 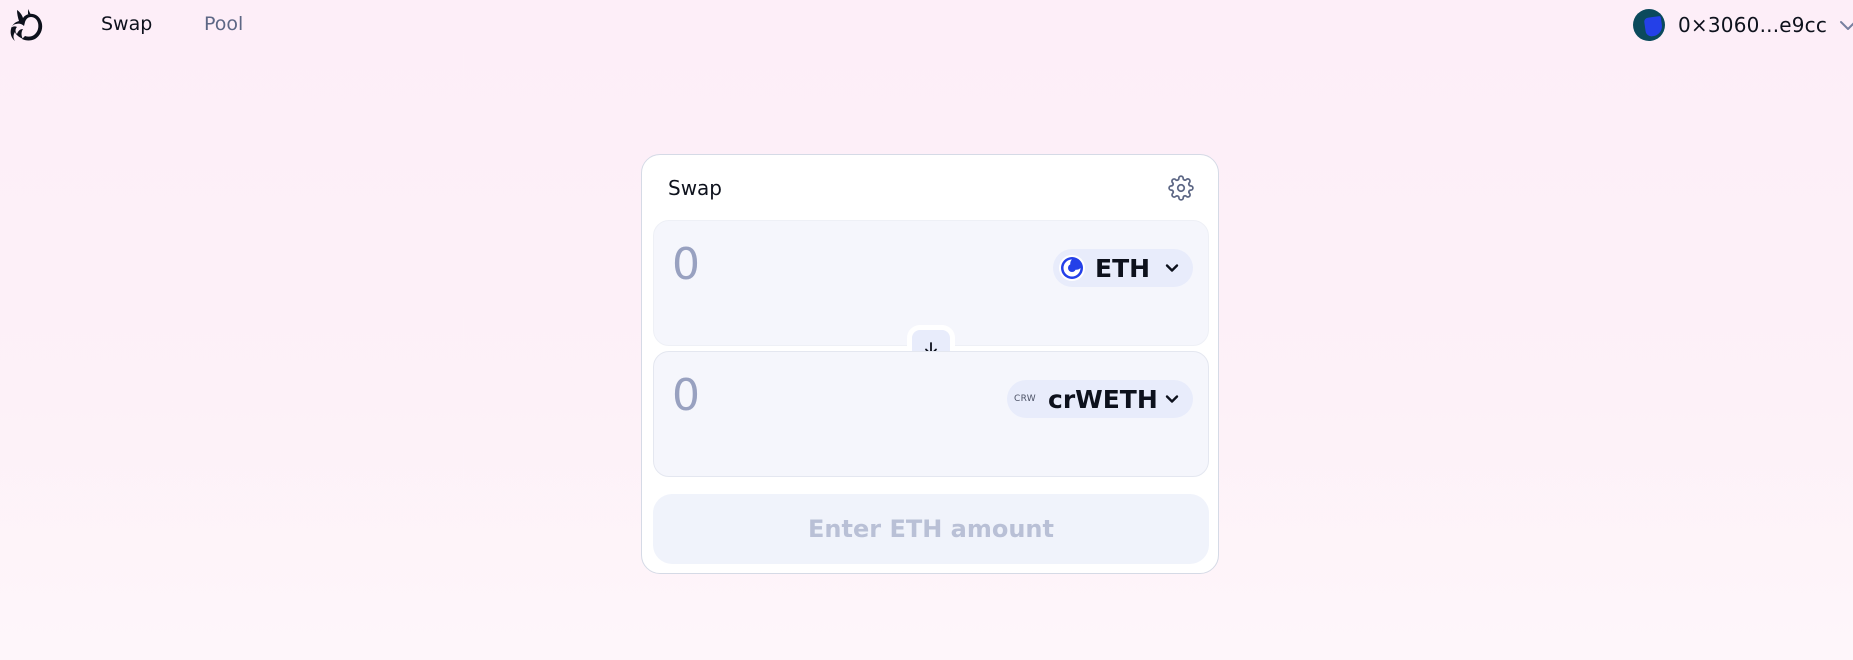 What do you see at coordinates (822, 396) in the screenshot?
I see `to-amount-input` at bounding box center [822, 396].